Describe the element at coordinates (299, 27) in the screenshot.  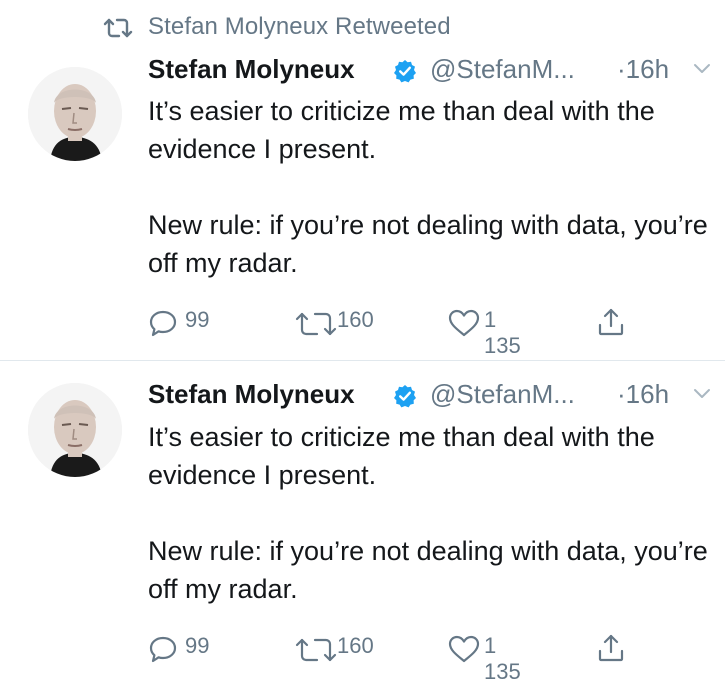
I see `retweeted-by-label: Stefan Molyneux Retweeted` at that location.